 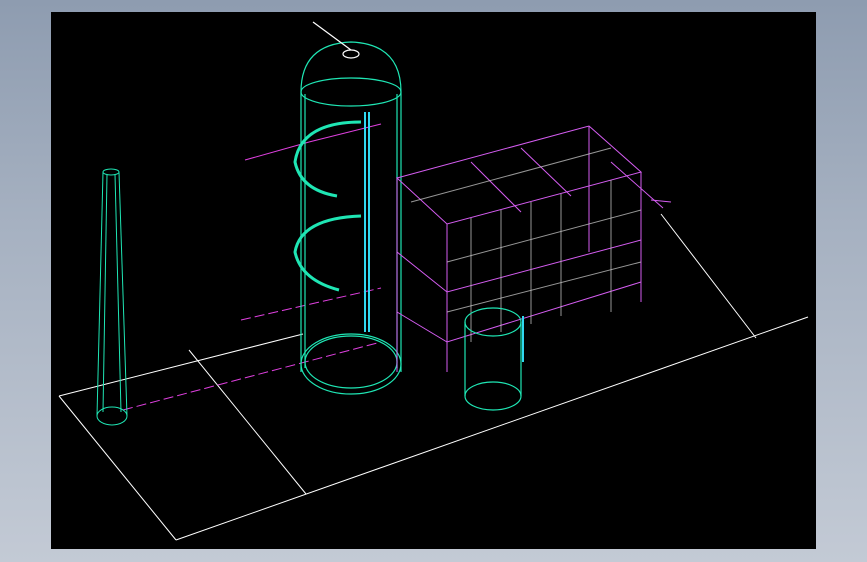 I want to click on chimney-stack, so click(x=112, y=297).